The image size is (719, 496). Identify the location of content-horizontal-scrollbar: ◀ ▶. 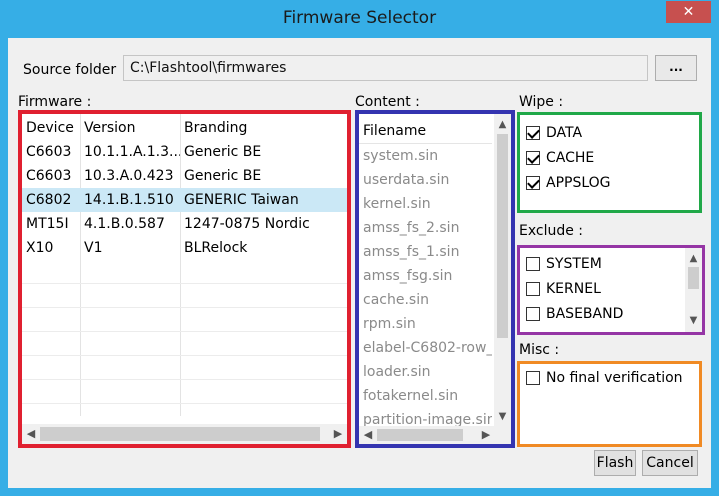
(435, 435).